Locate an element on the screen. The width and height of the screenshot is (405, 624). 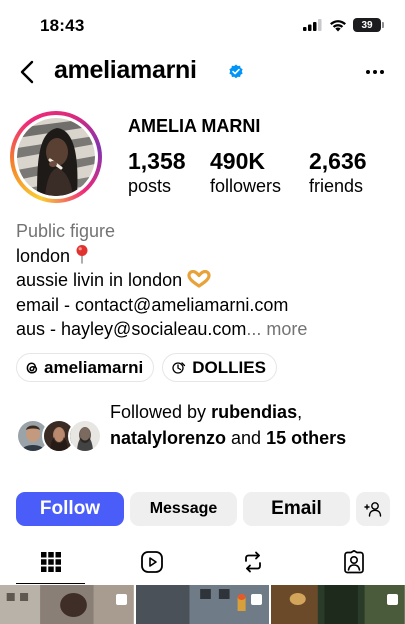
posts-grid is located at coordinates (202, 604).